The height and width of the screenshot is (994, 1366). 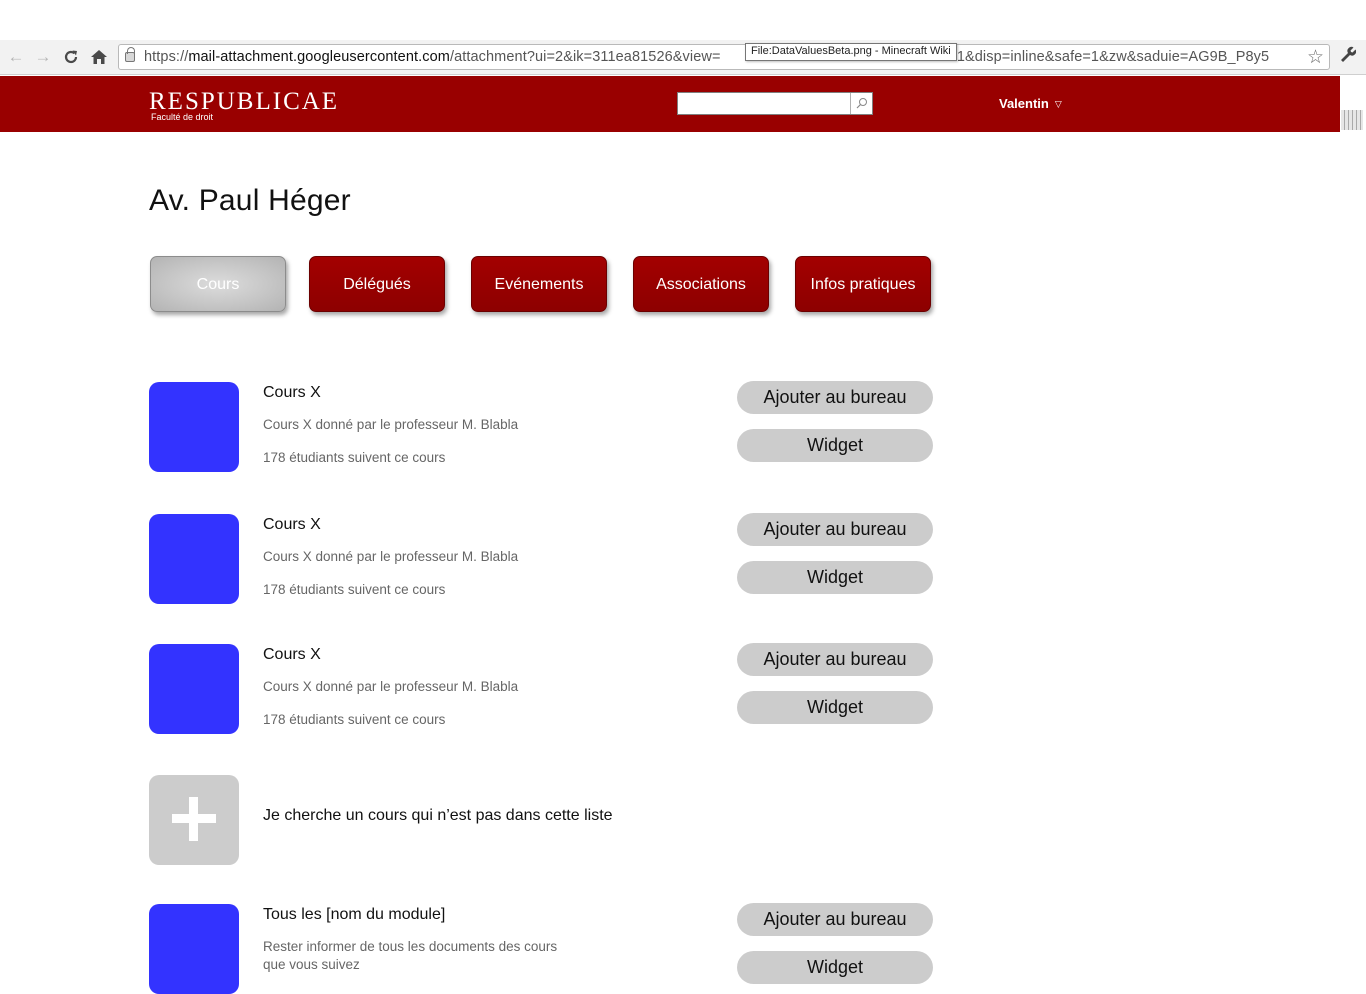 I want to click on chevron-down-icon: ▽, so click(x=1058, y=104).